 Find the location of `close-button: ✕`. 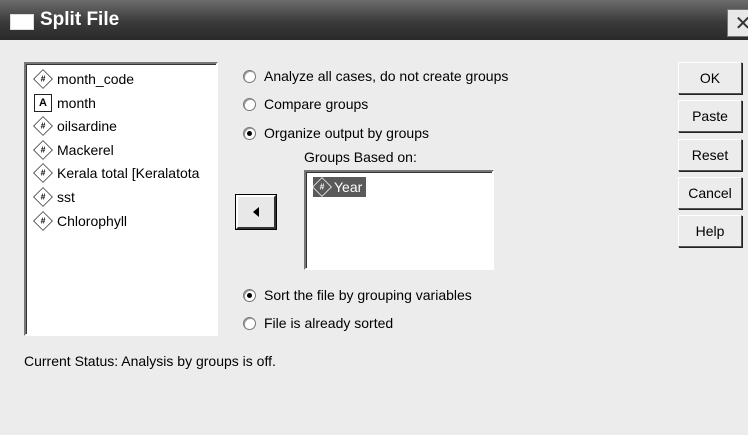

close-button: ✕ is located at coordinates (737, 23).